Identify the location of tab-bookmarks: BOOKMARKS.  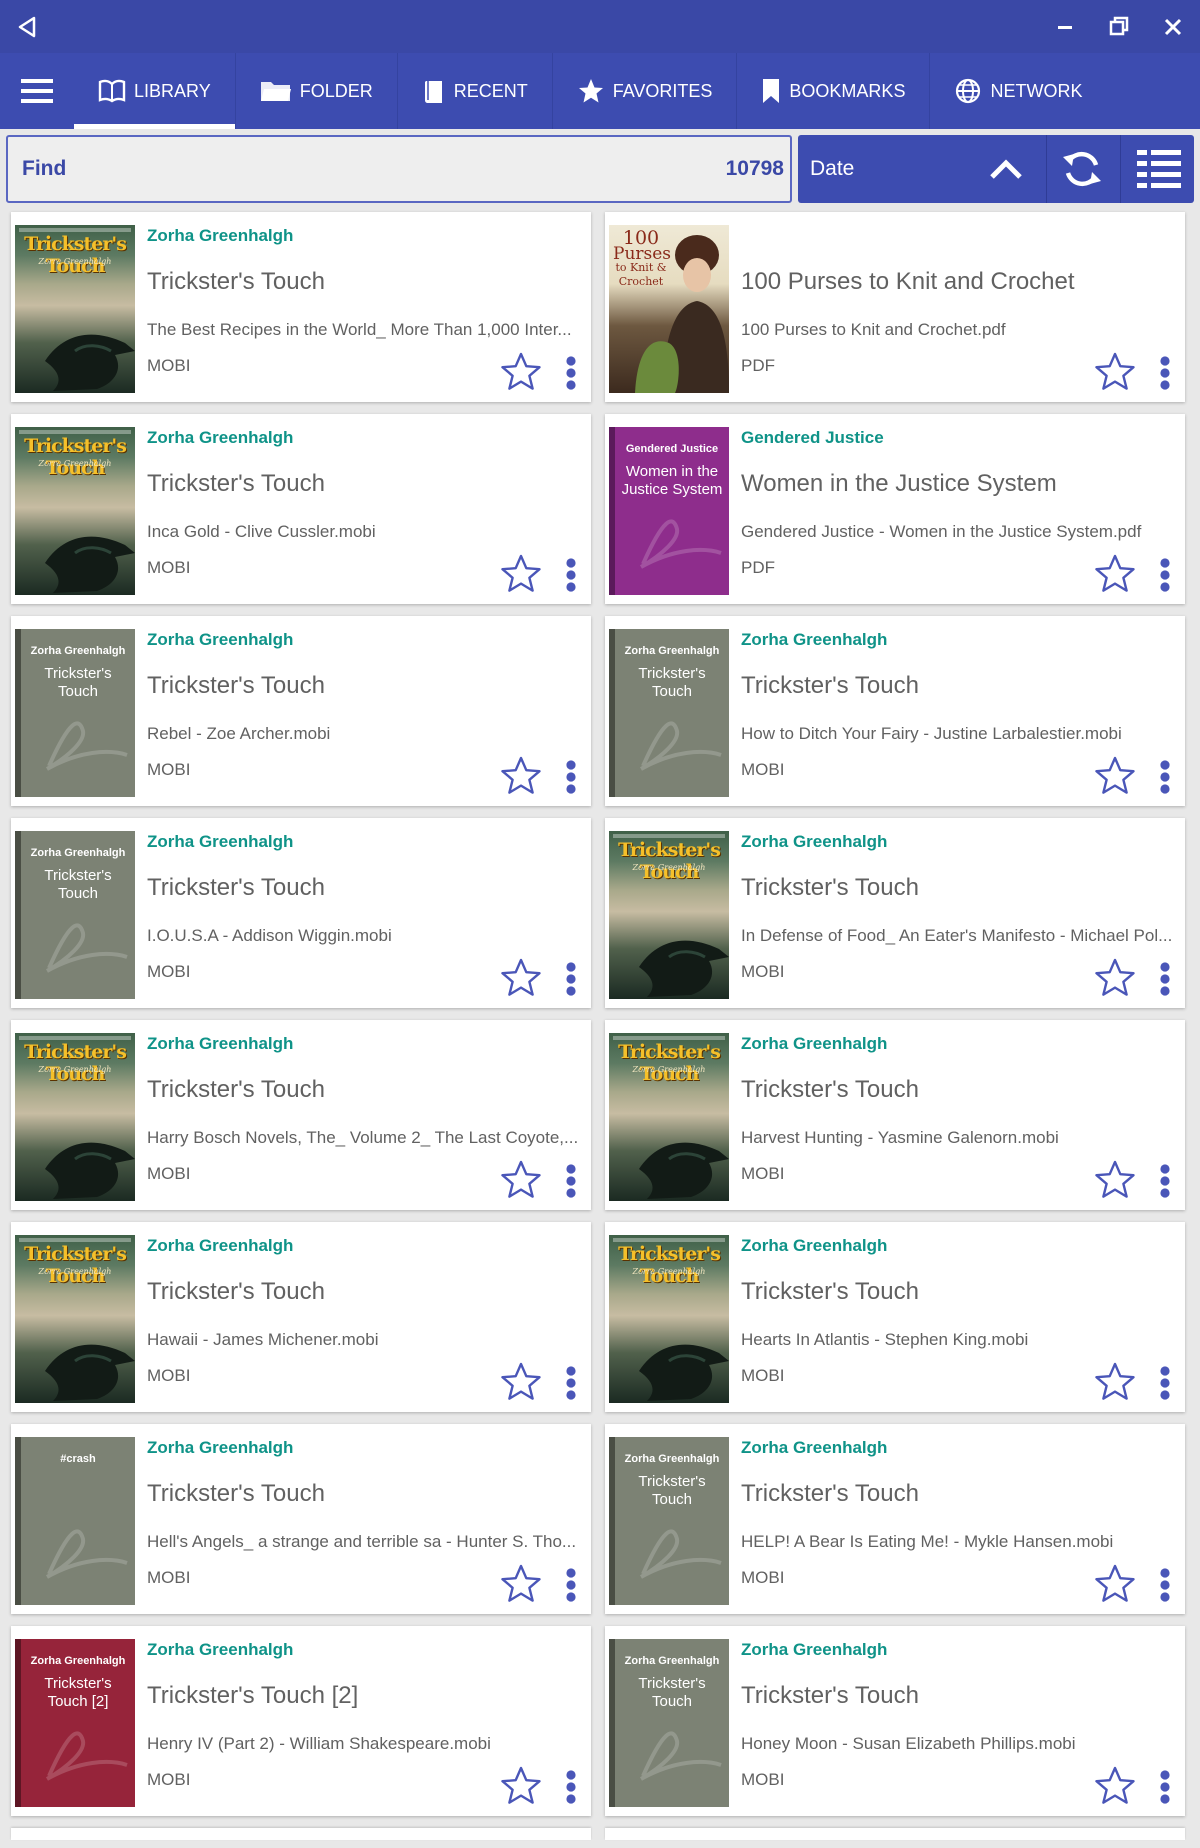
(834, 91).